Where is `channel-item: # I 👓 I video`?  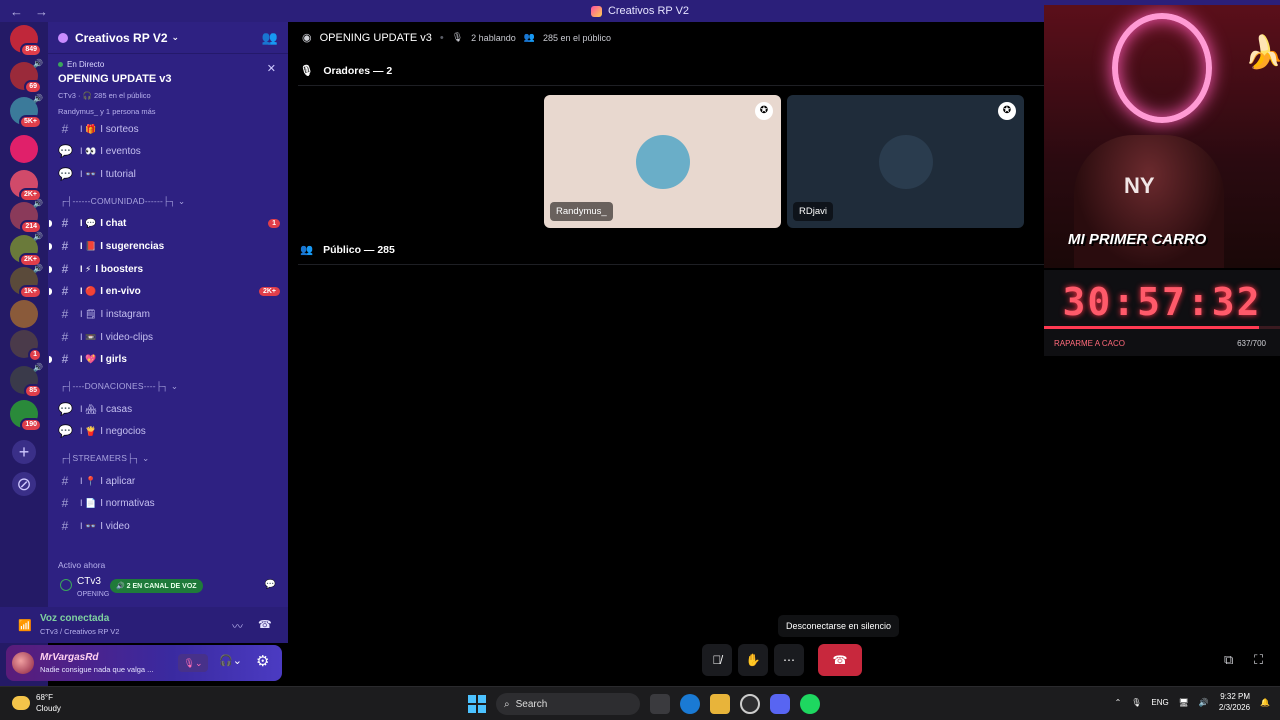 channel-item: # I 👓 I video is located at coordinates (169, 526).